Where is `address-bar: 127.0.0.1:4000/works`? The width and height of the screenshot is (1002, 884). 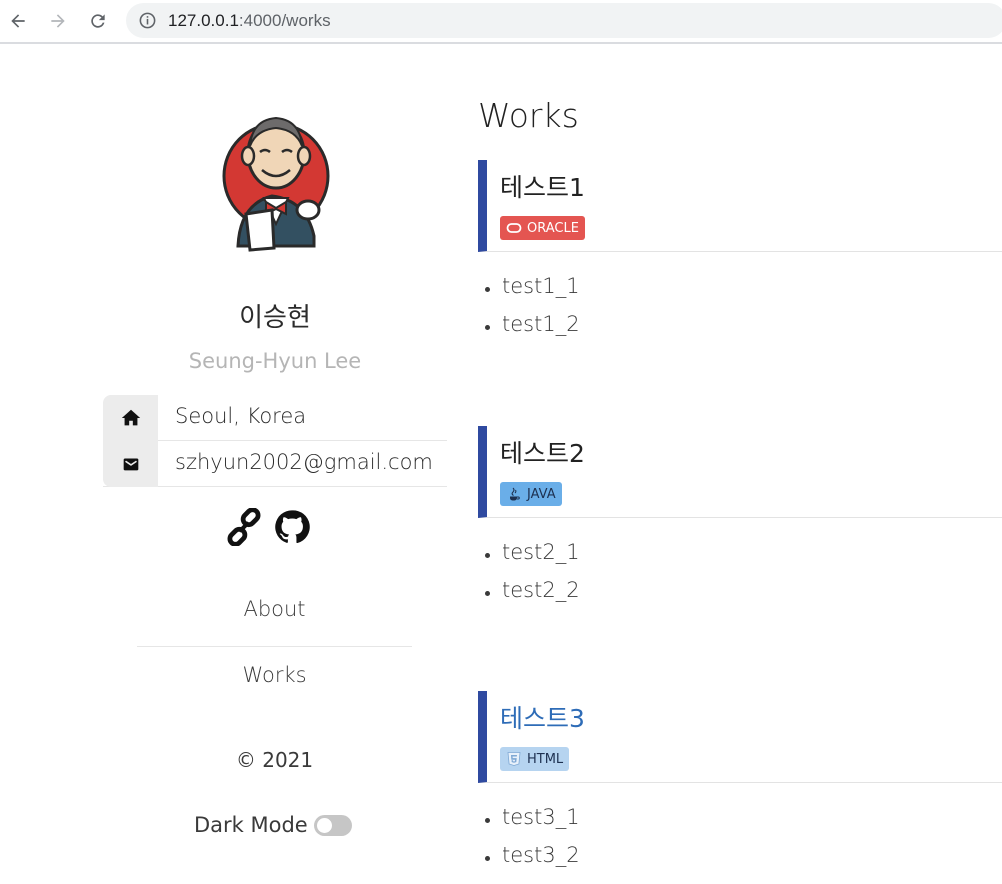
address-bar: 127.0.0.1:4000/works is located at coordinates (564, 20).